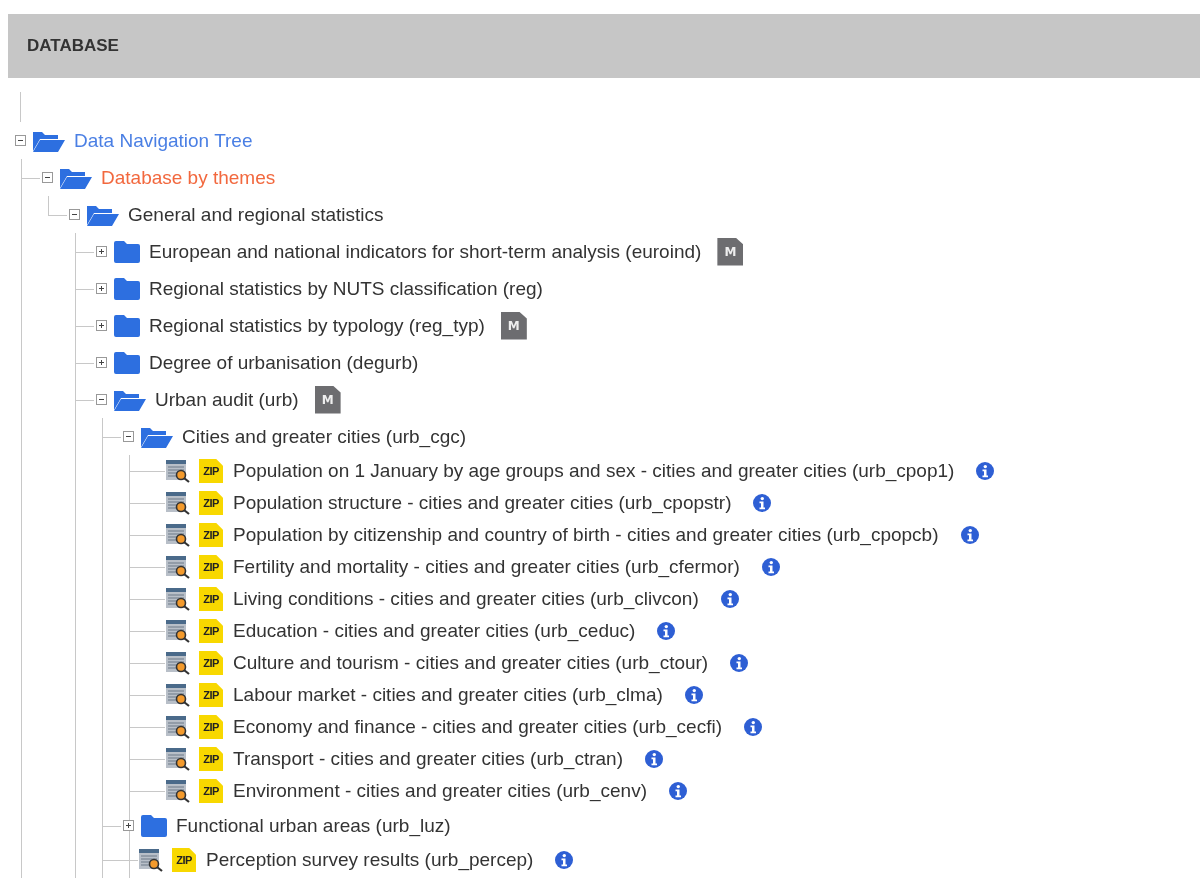 Image resolution: width=1200 pixels, height=878 pixels. Describe the element at coordinates (448, 695) in the screenshot. I see `dataset-link: Labour market - cities and greater cities (urb_clma)` at that location.